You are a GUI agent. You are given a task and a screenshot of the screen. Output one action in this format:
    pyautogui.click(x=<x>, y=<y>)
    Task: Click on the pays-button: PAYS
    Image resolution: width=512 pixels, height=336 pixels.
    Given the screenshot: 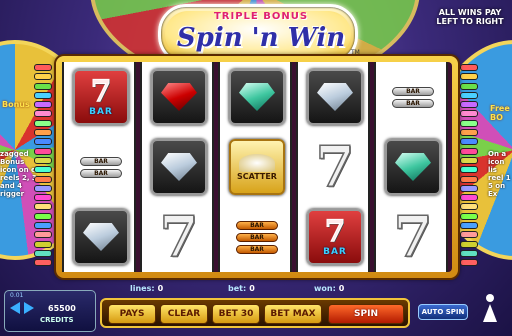 What is the action you would take?
    pyautogui.click(x=132, y=314)
    